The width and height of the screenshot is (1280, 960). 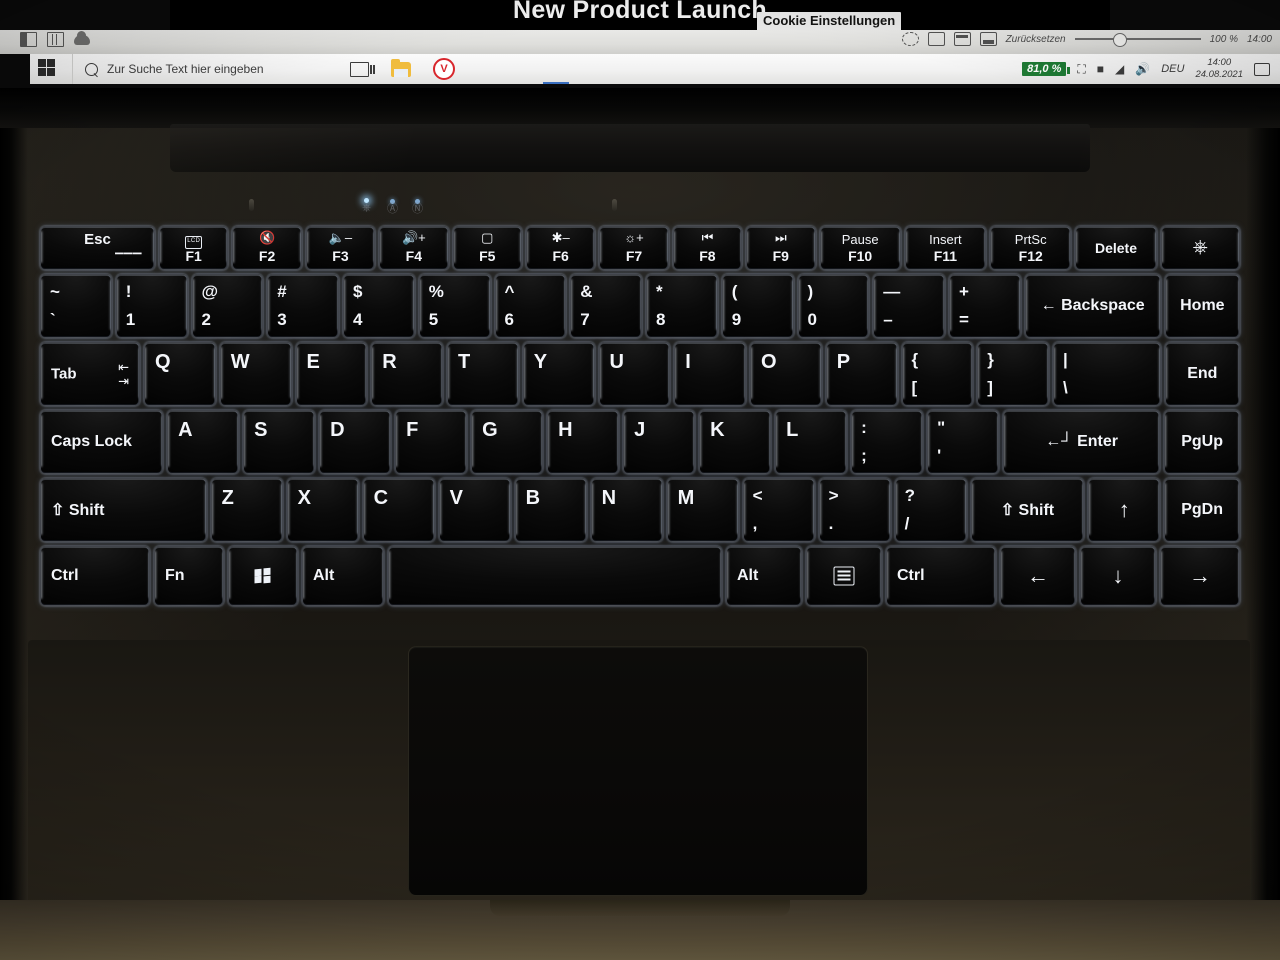 What do you see at coordinates (1092, 306) in the screenshot?
I see `key-backspace: ← Backspace` at bounding box center [1092, 306].